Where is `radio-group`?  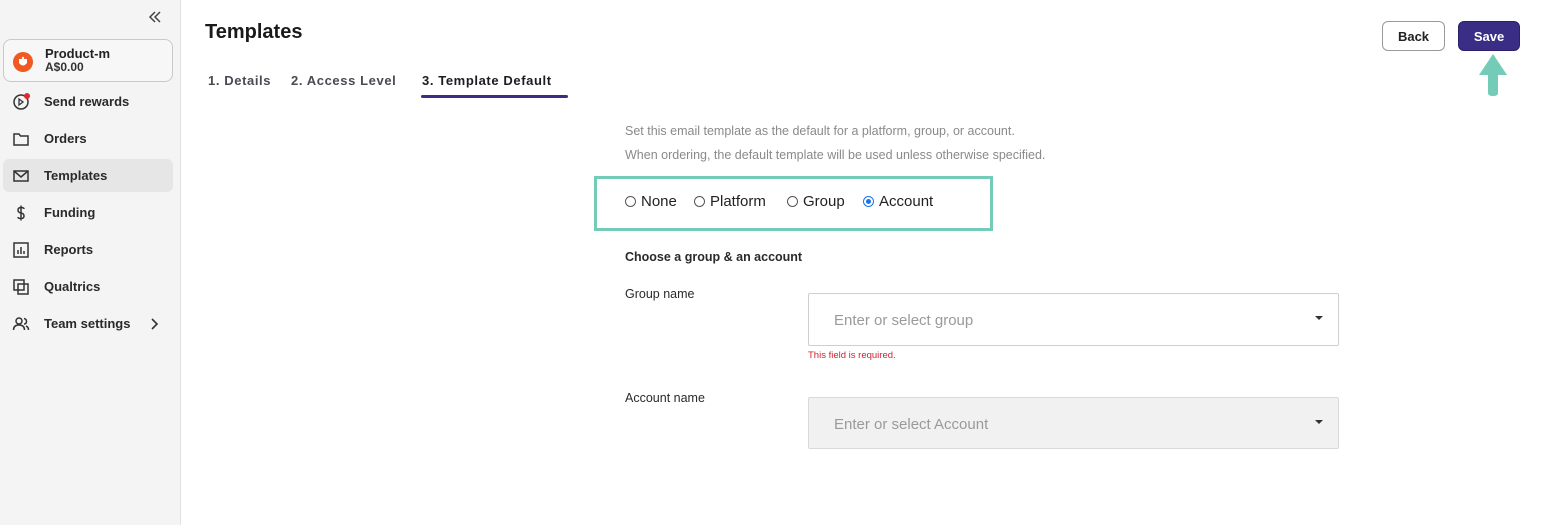
radio-group is located at coordinates (792, 201).